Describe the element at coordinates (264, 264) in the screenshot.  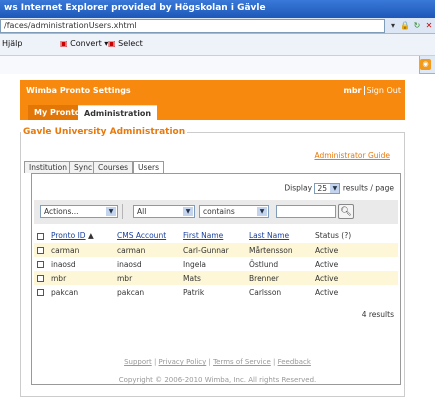
I see `cell-last-name: Östlund` at that location.